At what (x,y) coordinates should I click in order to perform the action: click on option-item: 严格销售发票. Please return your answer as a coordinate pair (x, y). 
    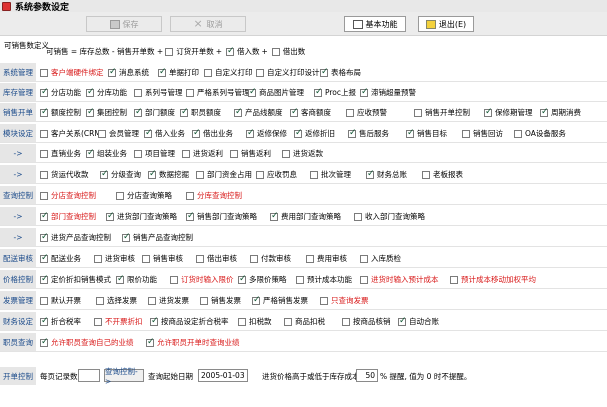
    Looking at the image, I should click on (280, 300).